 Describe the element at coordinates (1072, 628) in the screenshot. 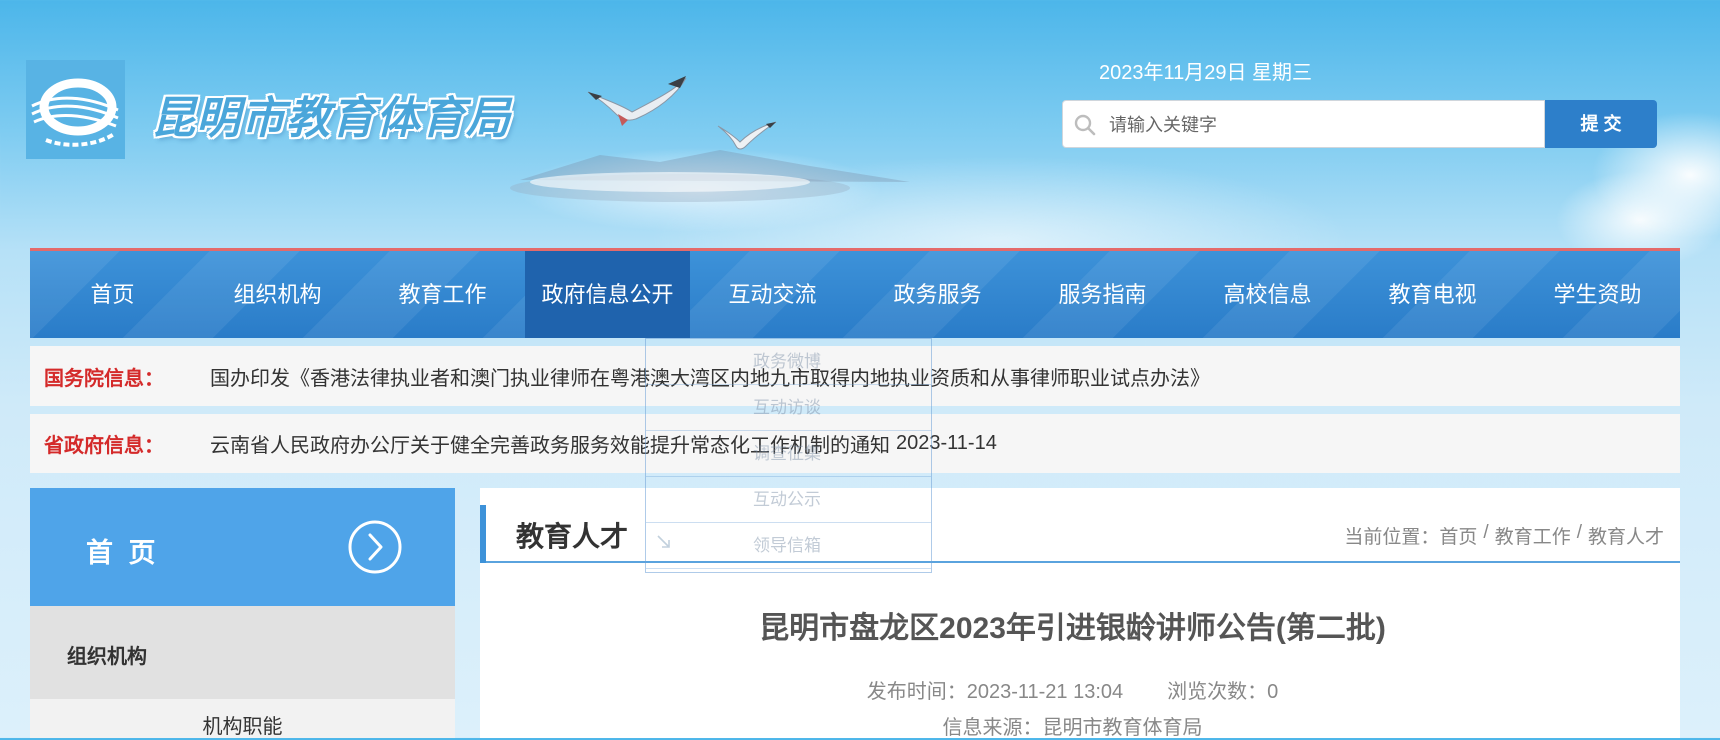

I see `article-title: 昆明市盘龙区2023年引进银龄讲师公告(第二批)` at that location.